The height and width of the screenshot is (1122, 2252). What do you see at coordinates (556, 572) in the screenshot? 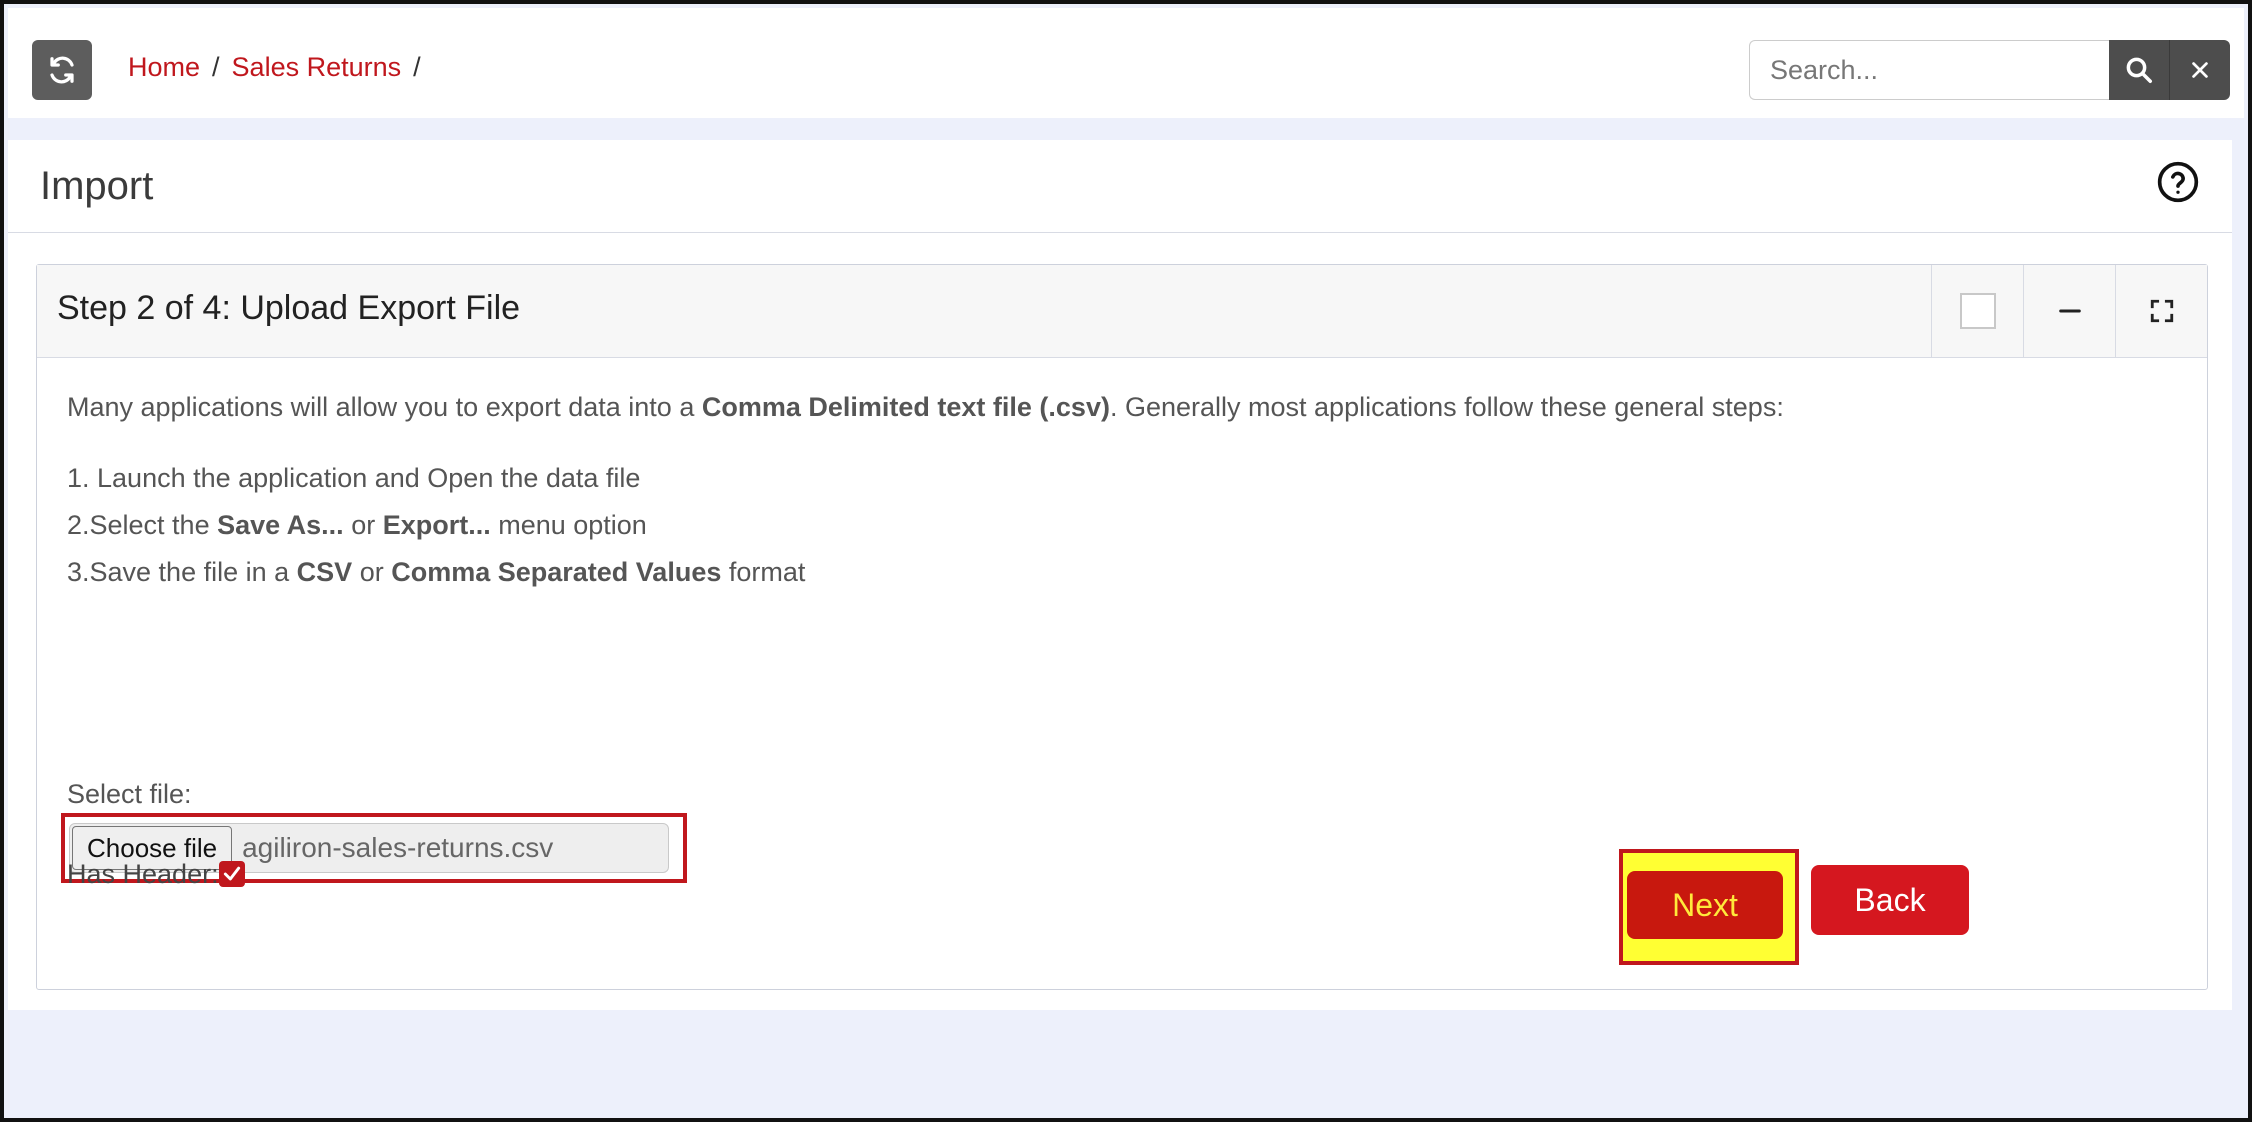
I see `step-3-comma-separated: Comma Separated Values` at bounding box center [556, 572].